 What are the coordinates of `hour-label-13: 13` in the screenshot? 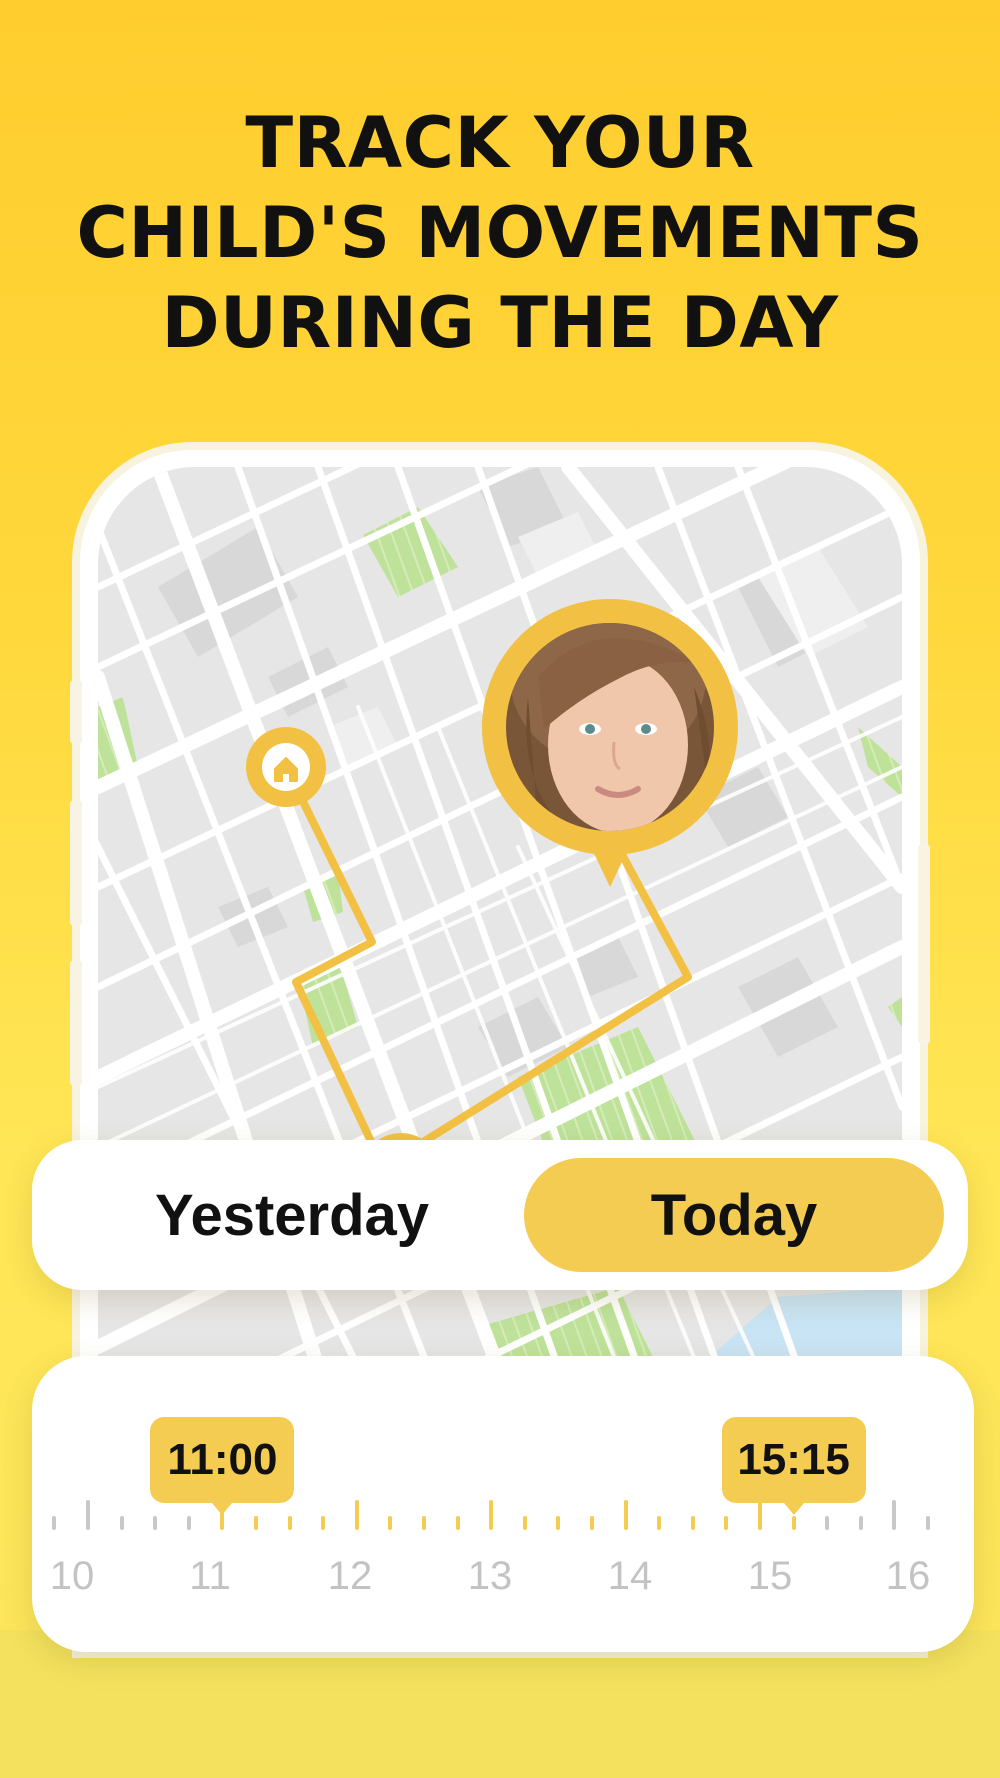 It's located at (490, 1576).